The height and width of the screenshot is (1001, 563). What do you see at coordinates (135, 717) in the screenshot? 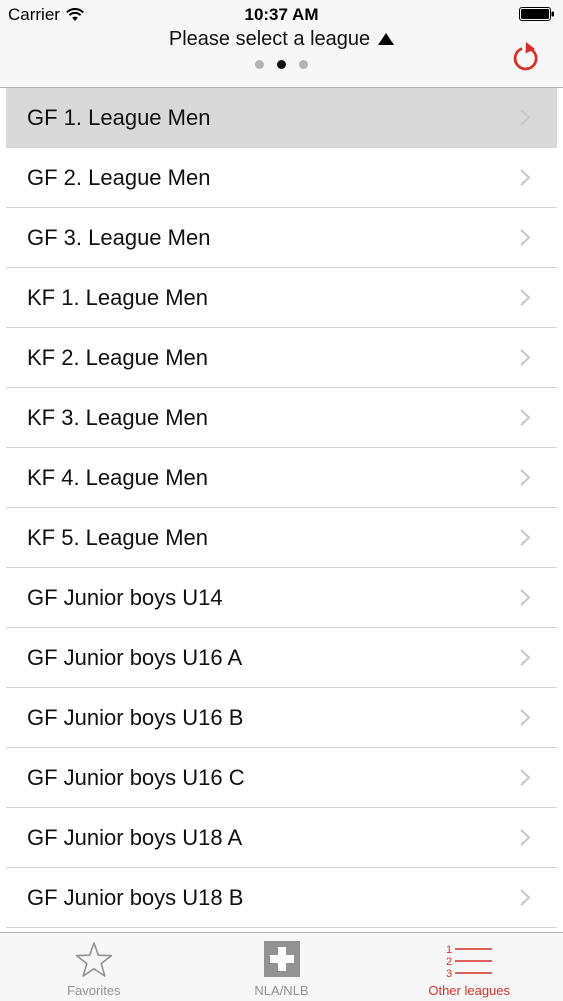
I see `league-label: GF Junior boys U16 B` at bounding box center [135, 717].